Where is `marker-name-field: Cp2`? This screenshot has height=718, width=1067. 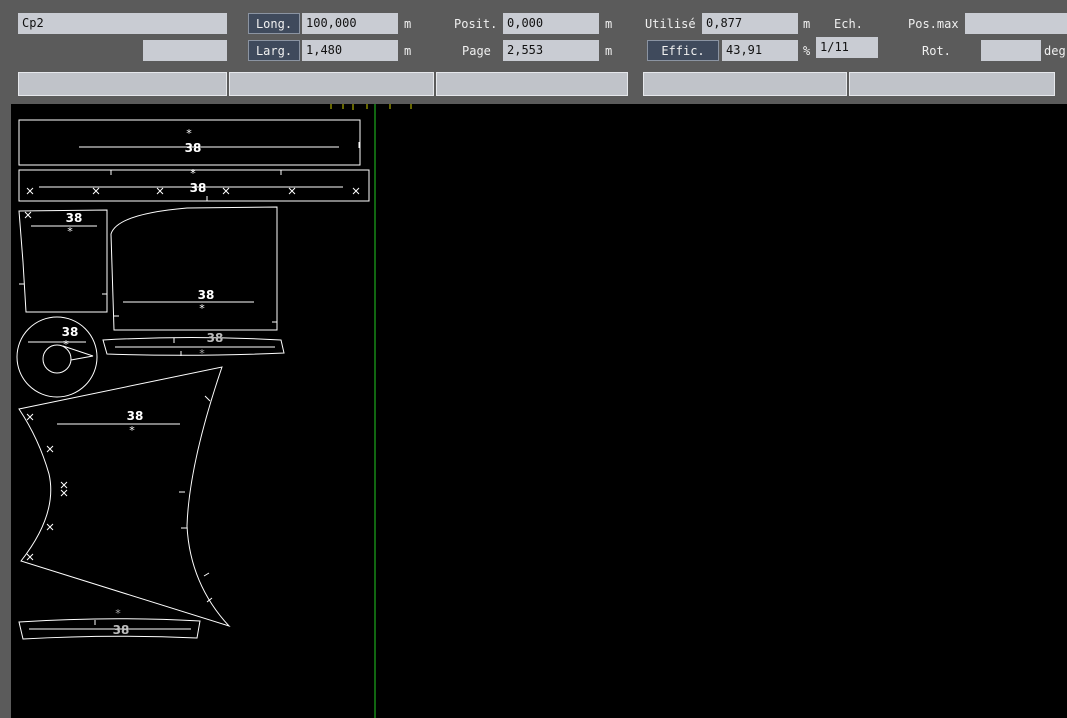 marker-name-field: Cp2 is located at coordinates (122, 23).